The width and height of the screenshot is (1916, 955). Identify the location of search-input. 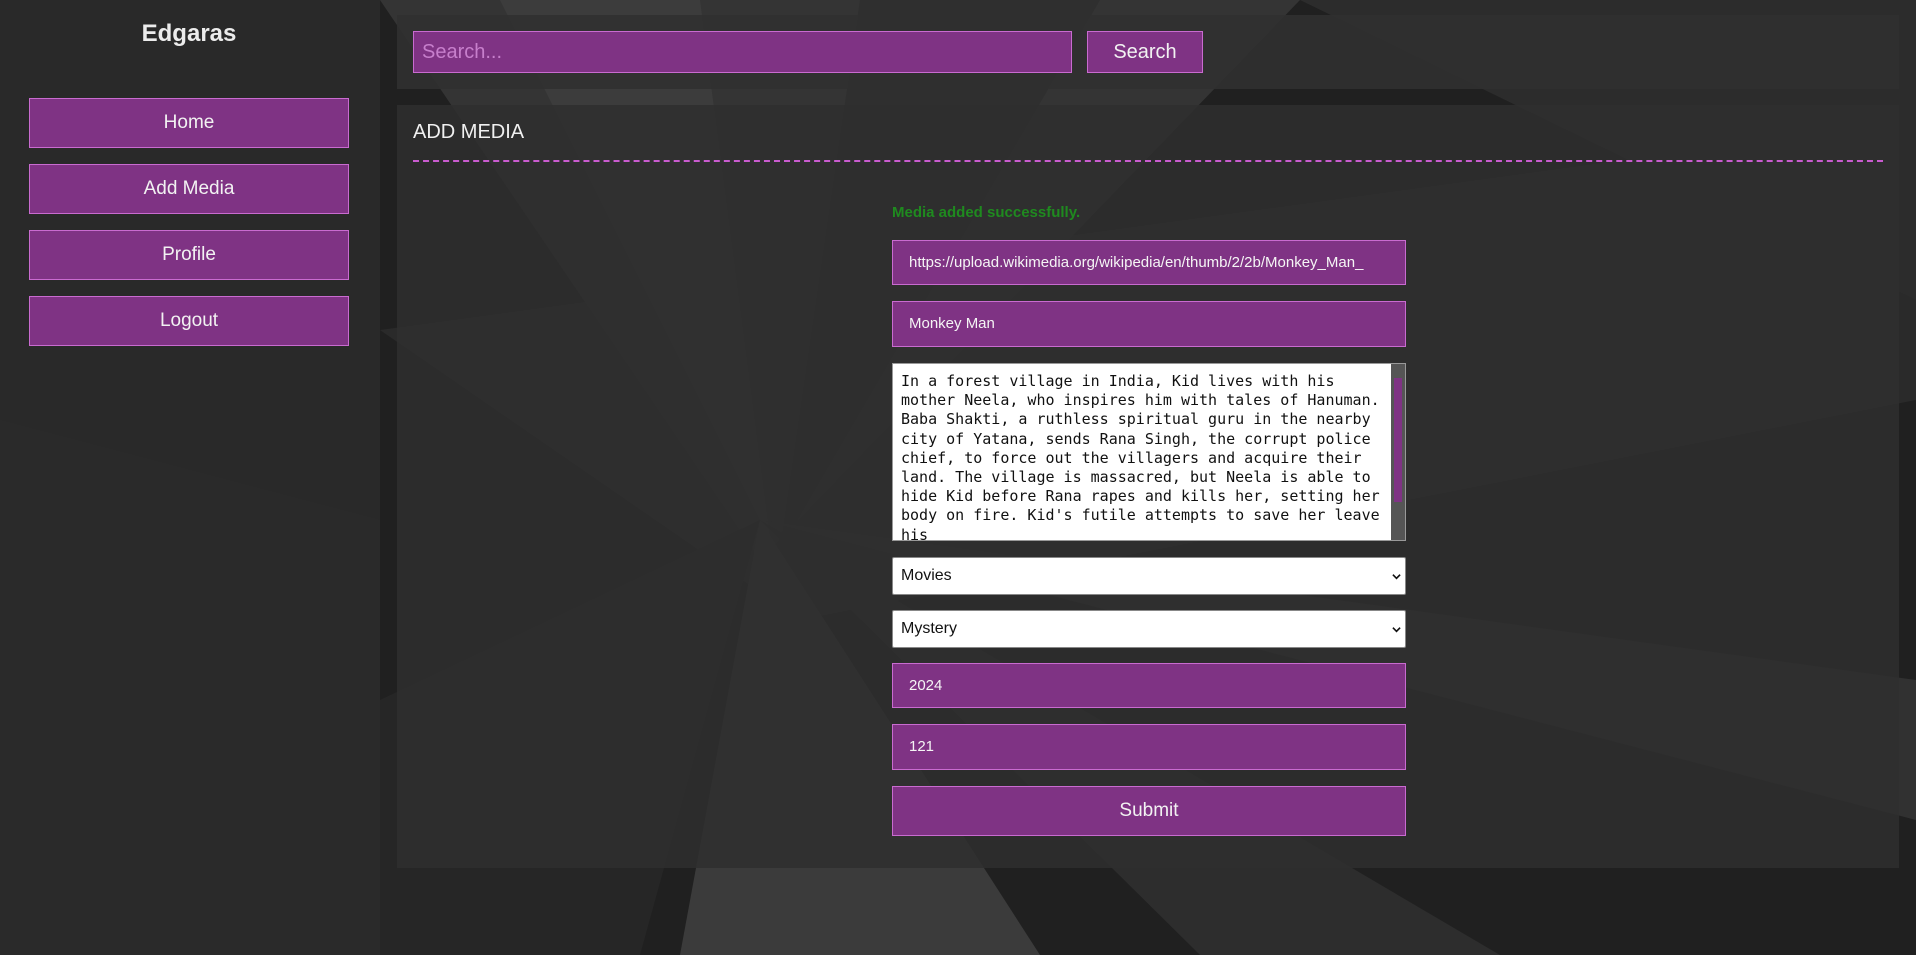
(742, 52).